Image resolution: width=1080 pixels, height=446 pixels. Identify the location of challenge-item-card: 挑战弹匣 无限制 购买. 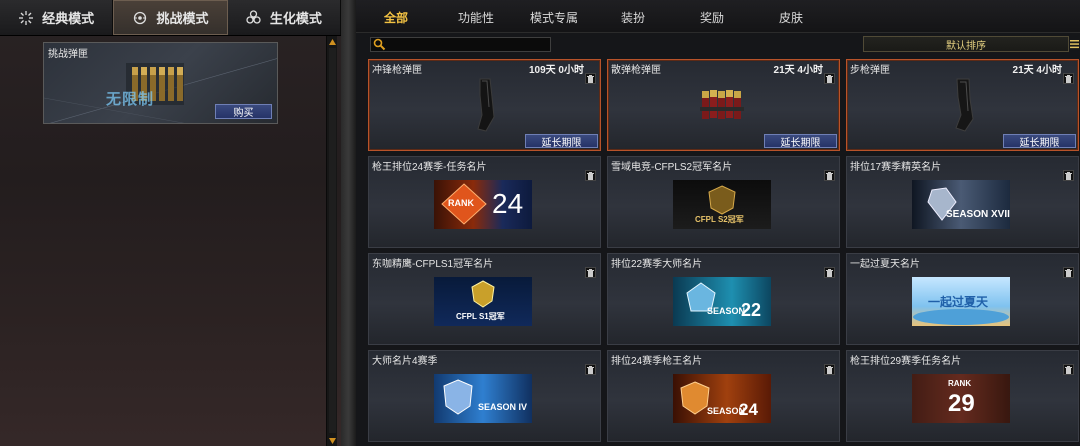
(160, 83).